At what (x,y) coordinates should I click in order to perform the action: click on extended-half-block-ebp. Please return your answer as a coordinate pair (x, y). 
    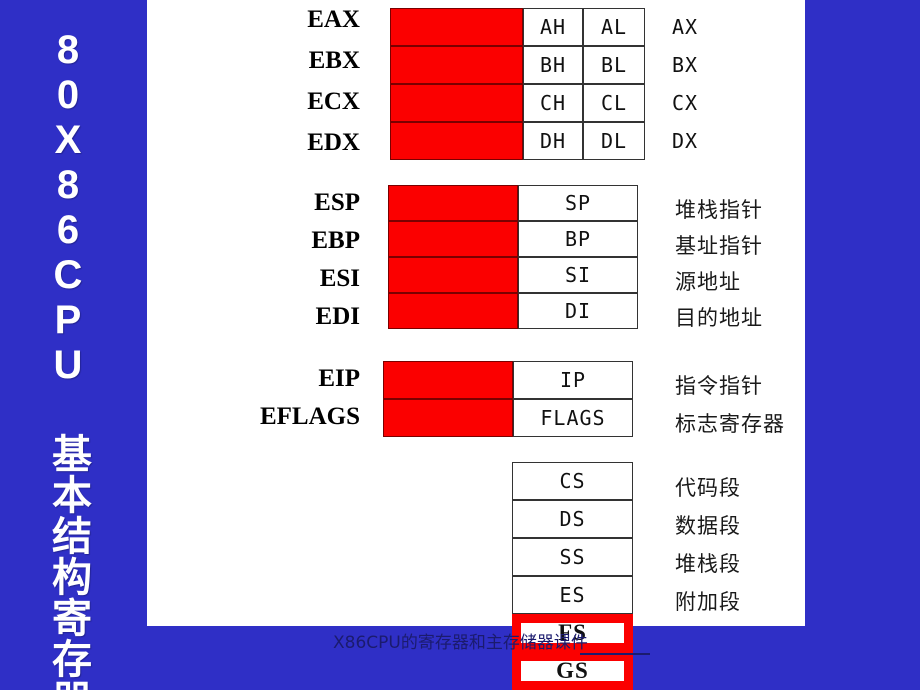
    Looking at the image, I should click on (453, 239).